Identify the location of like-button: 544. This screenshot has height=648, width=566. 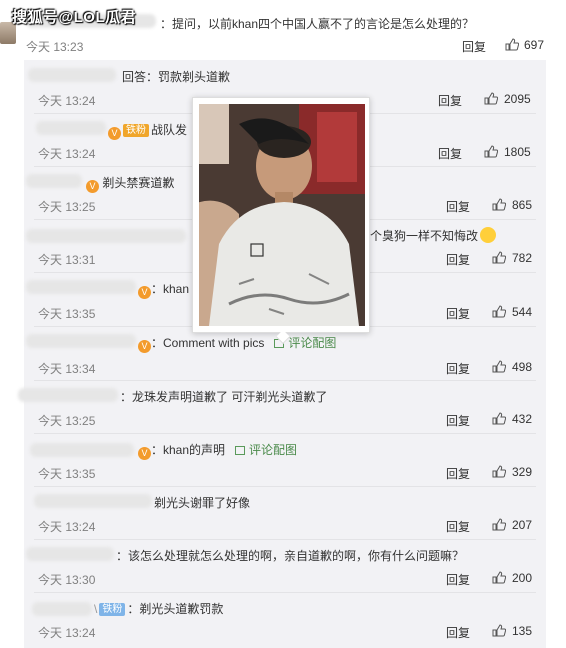
(512, 312).